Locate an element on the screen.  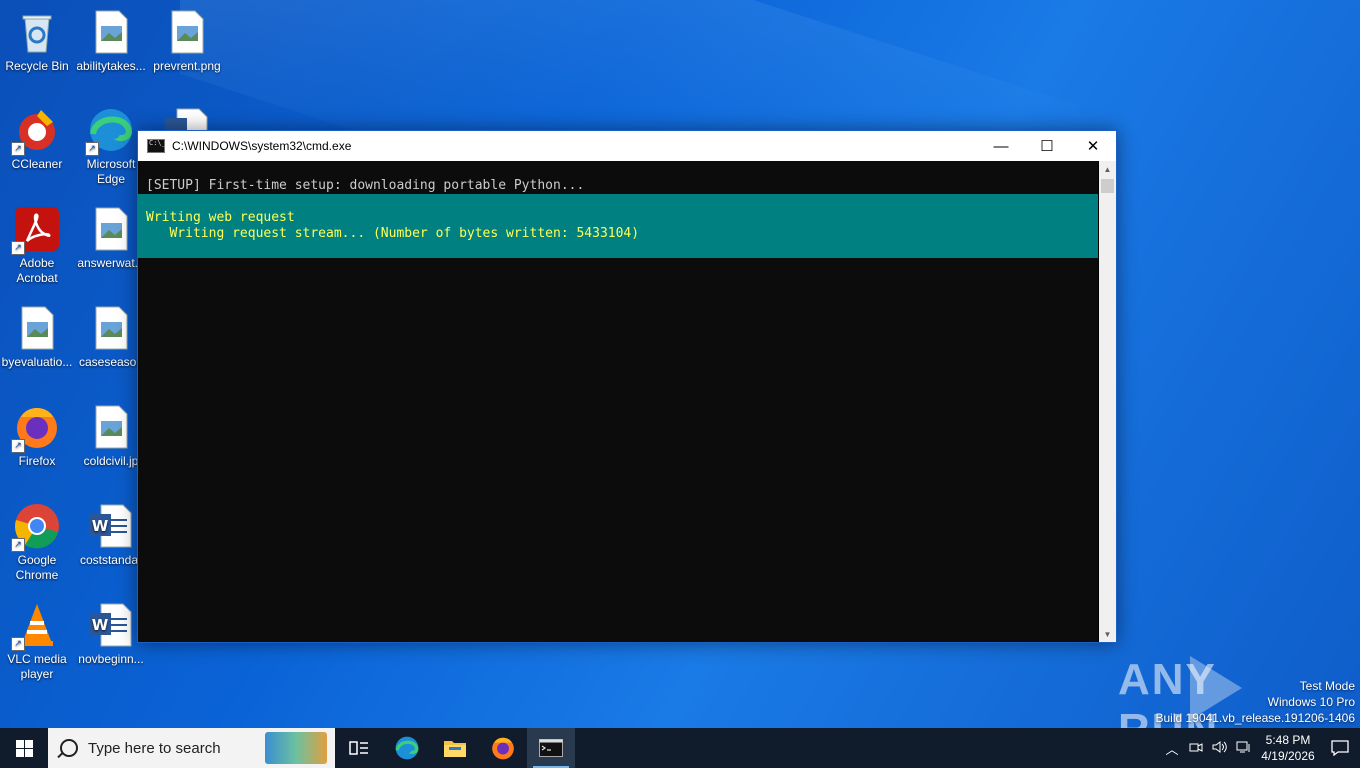
search-placeholder: Type here to search is located at coordinates (154, 748).